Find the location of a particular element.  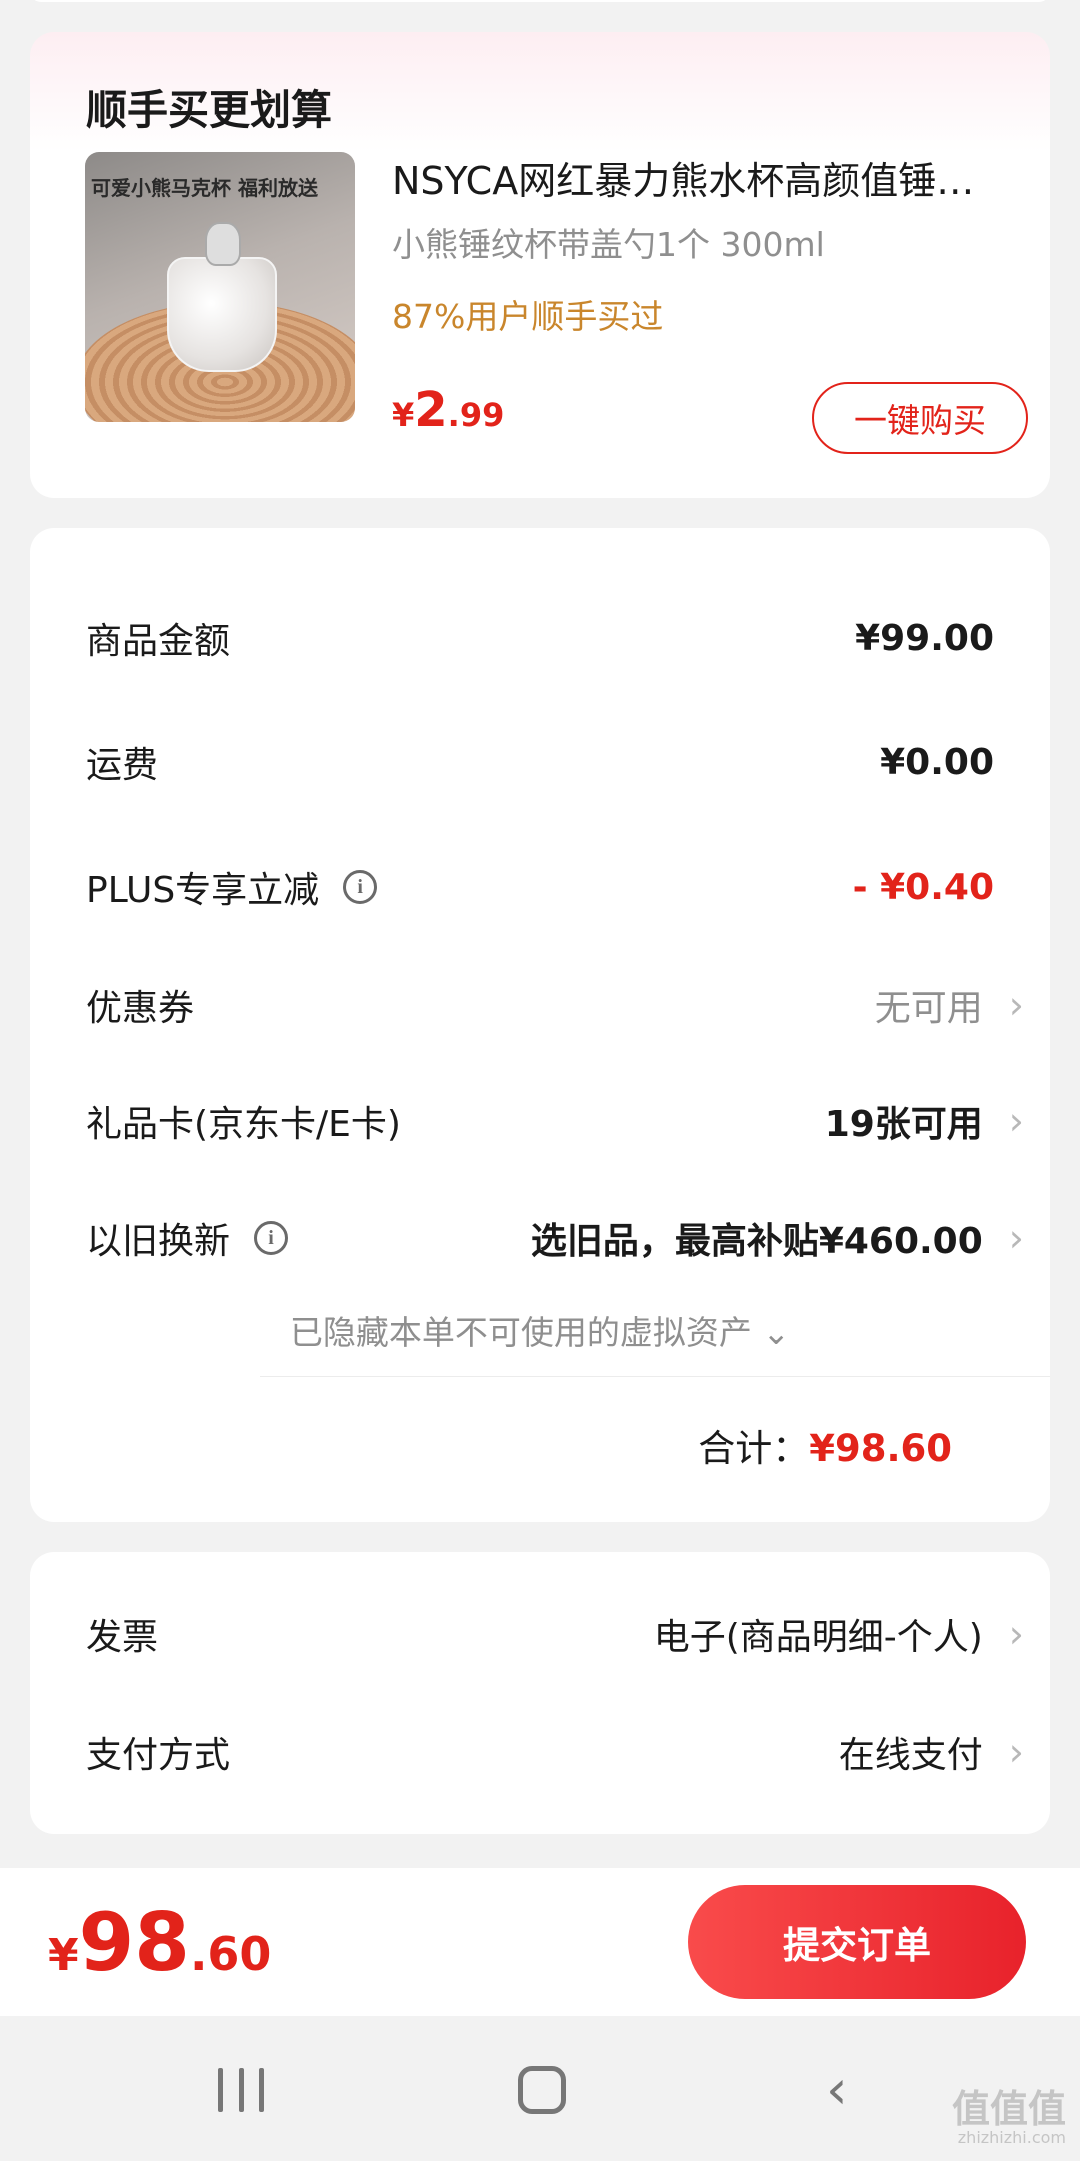

row-label: 发票 is located at coordinates (122, 1637).